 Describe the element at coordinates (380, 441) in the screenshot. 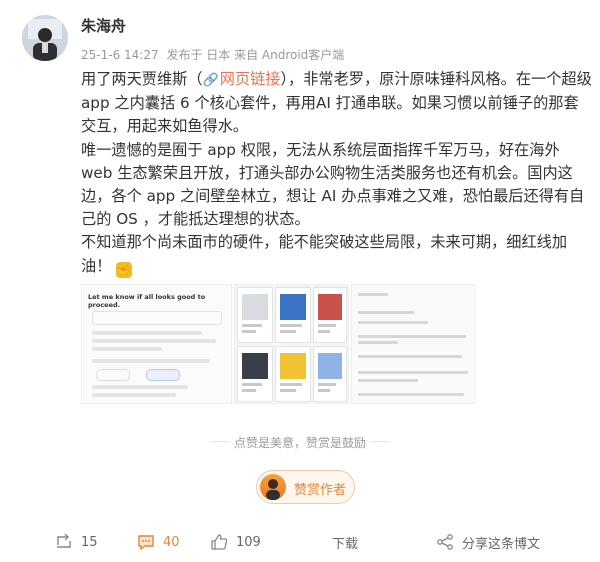

I see `divider-line` at that location.